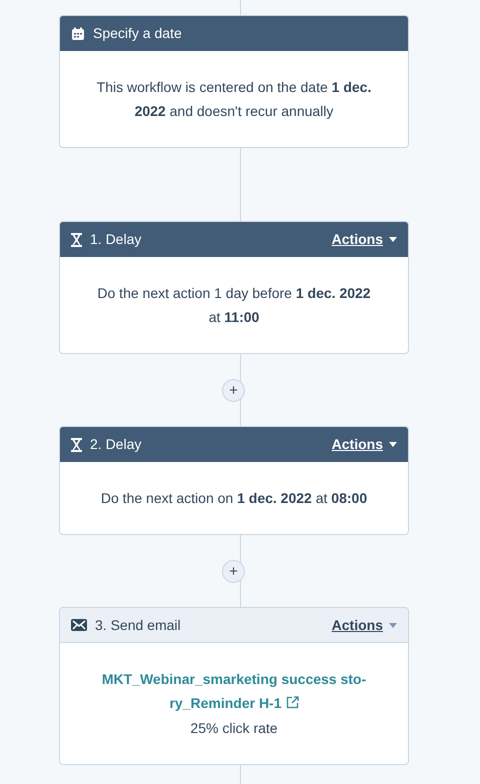  What do you see at coordinates (116, 239) in the screenshot?
I see `step-title: 1. Delay` at bounding box center [116, 239].